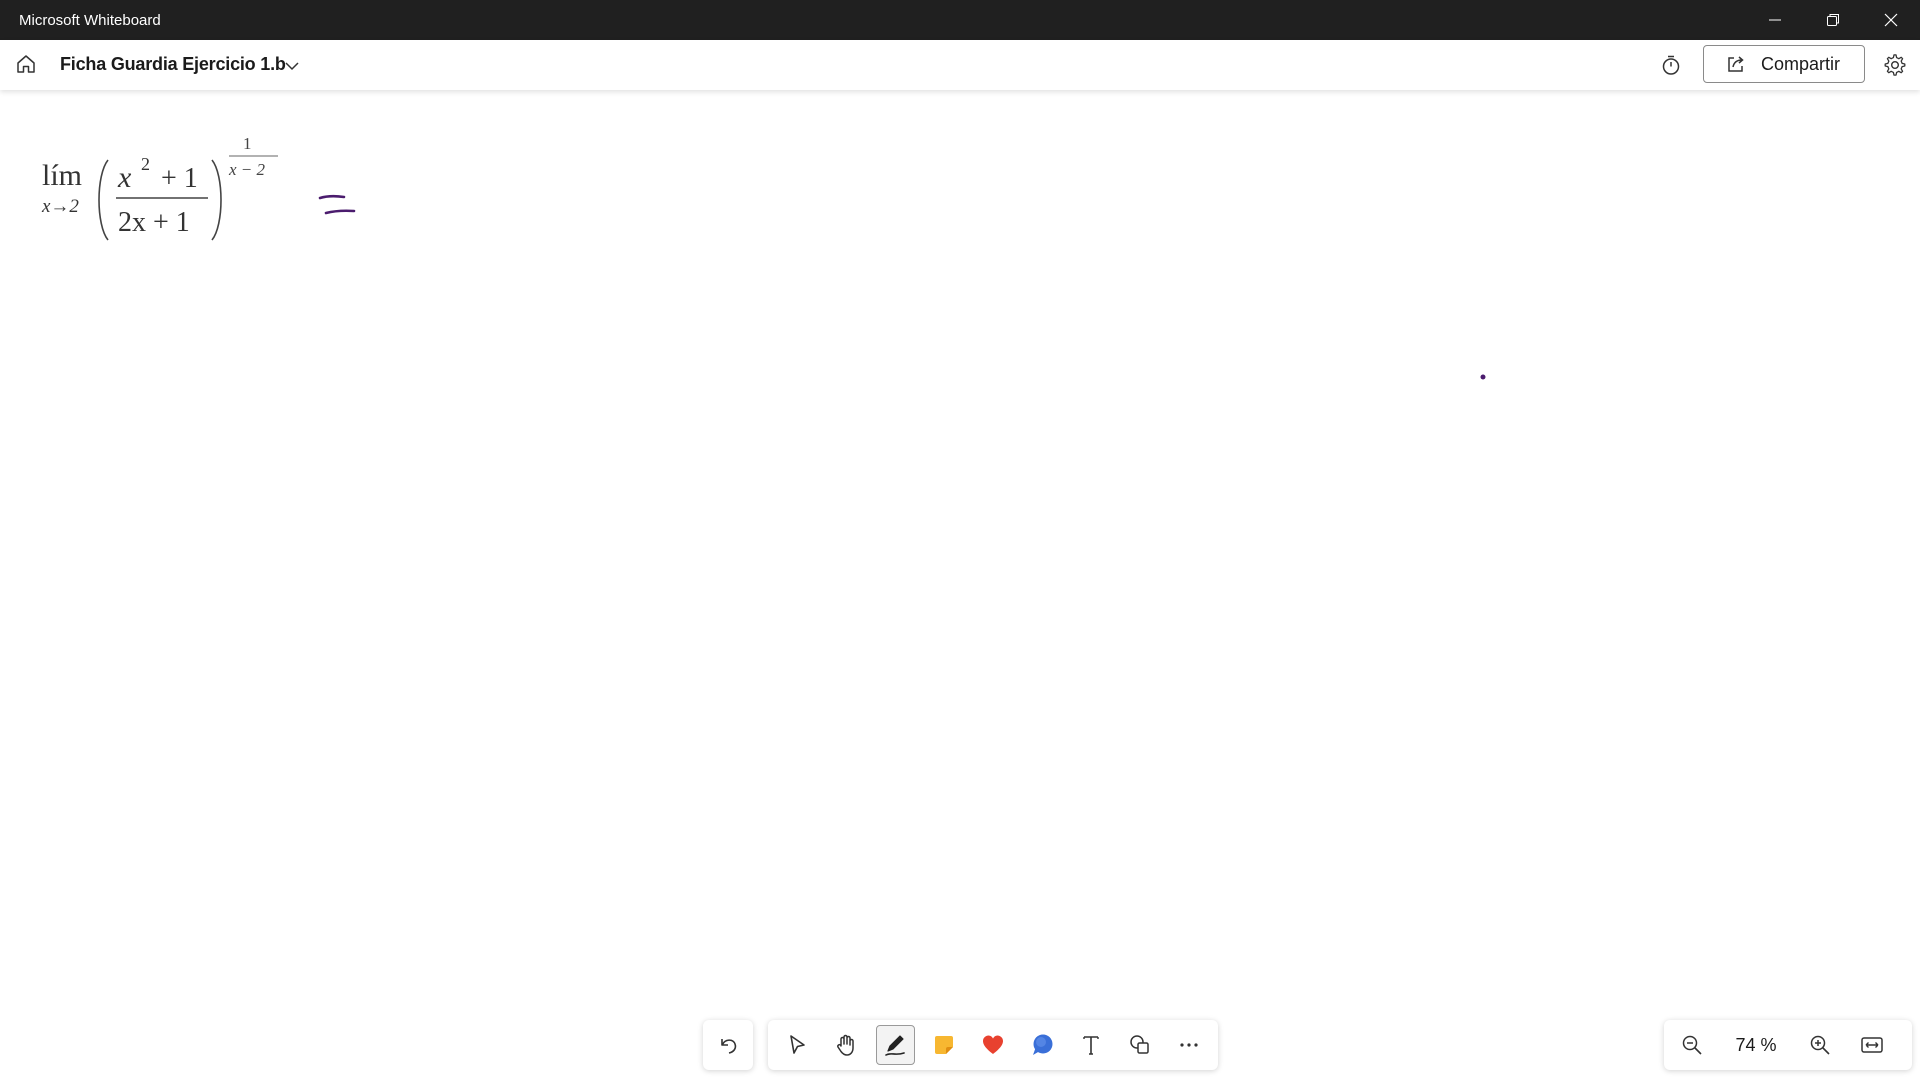  Describe the element at coordinates (247, 169) in the screenshot. I see `exponent-denominator: x − 2` at that location.